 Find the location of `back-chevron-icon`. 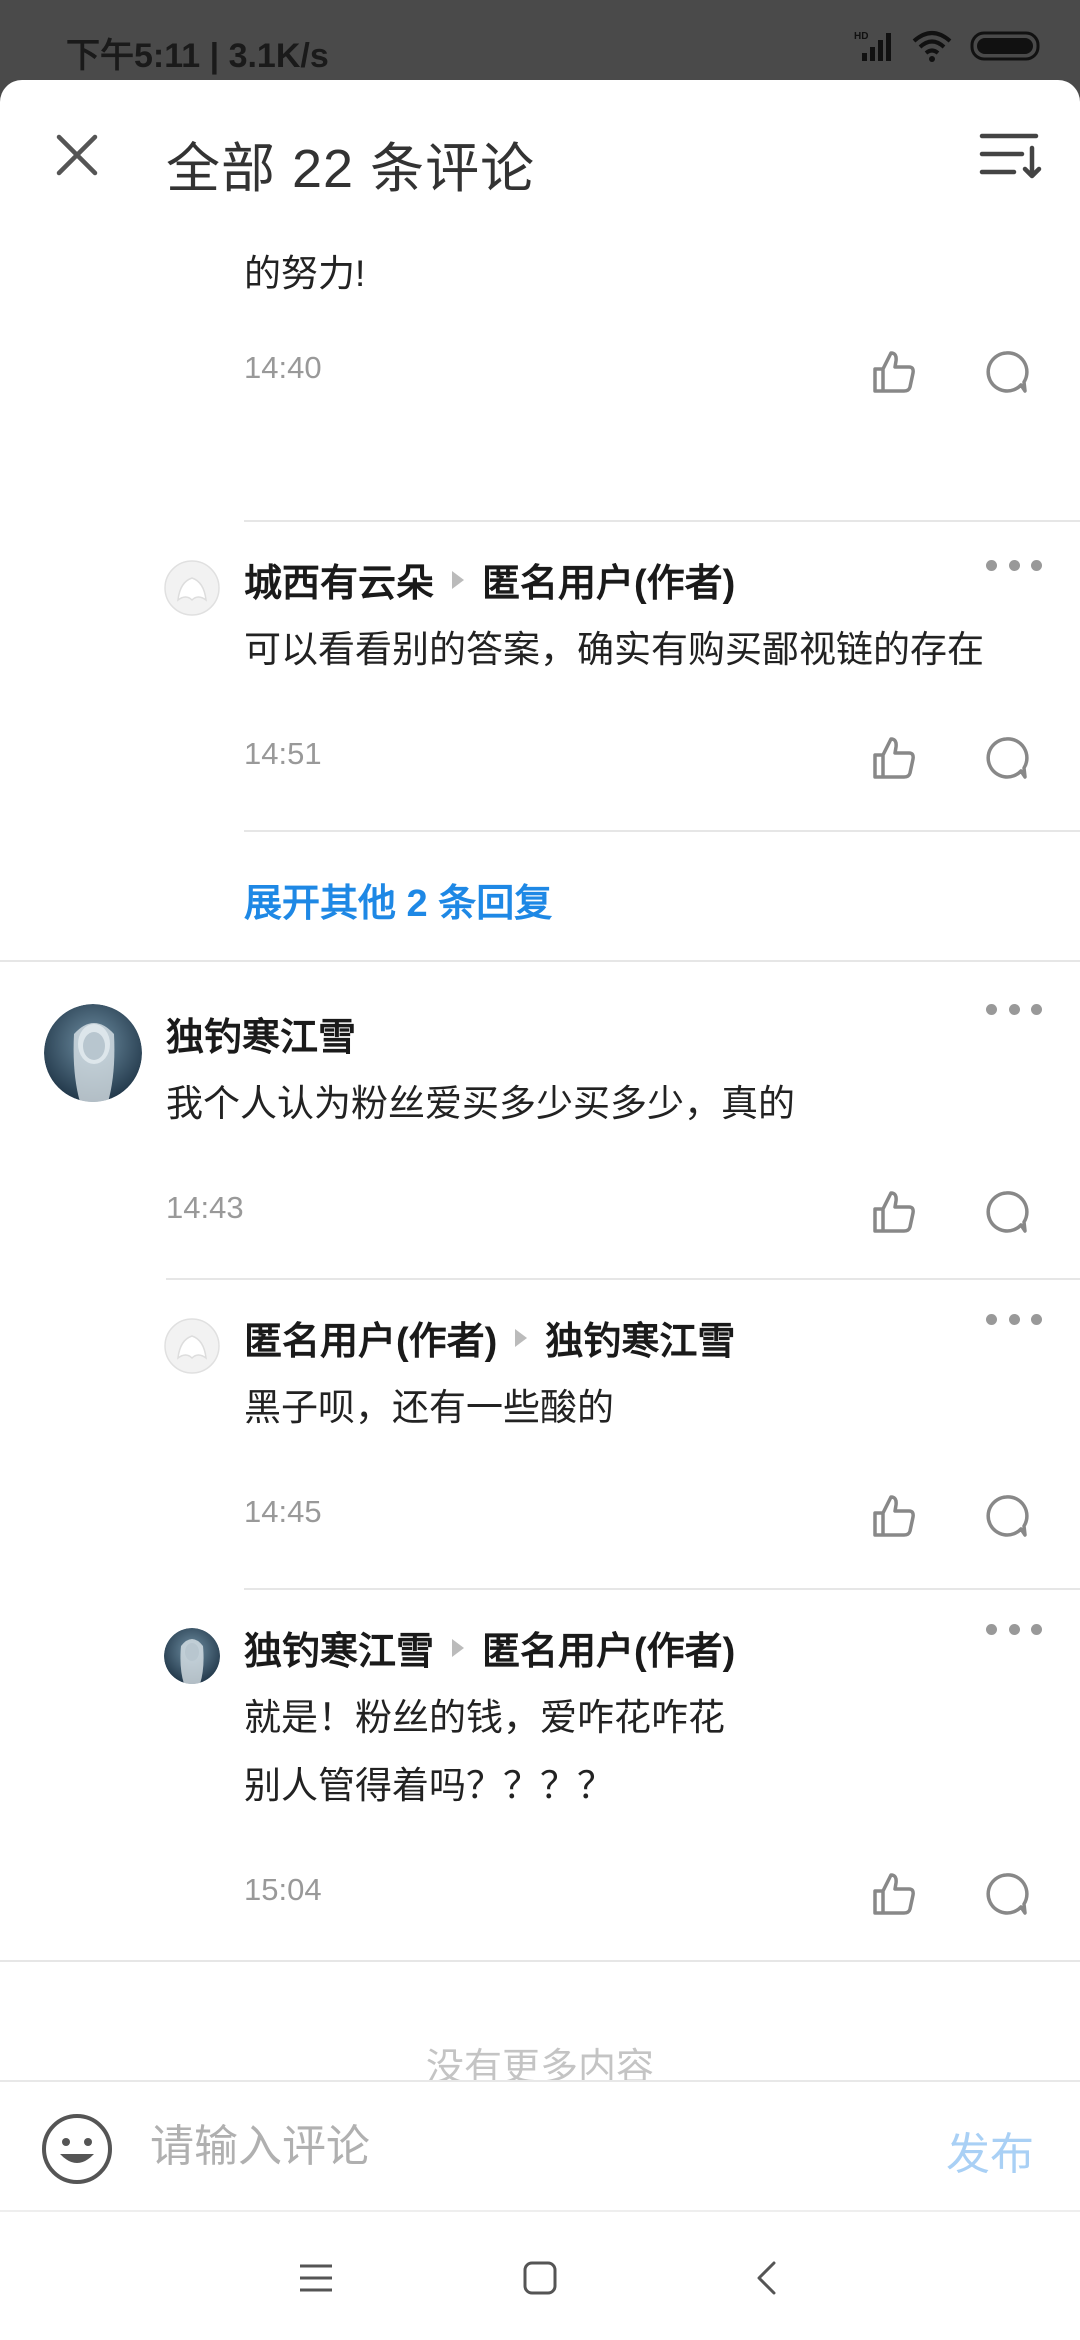

back-chevron-icon is located at coordinates (766, 2278).